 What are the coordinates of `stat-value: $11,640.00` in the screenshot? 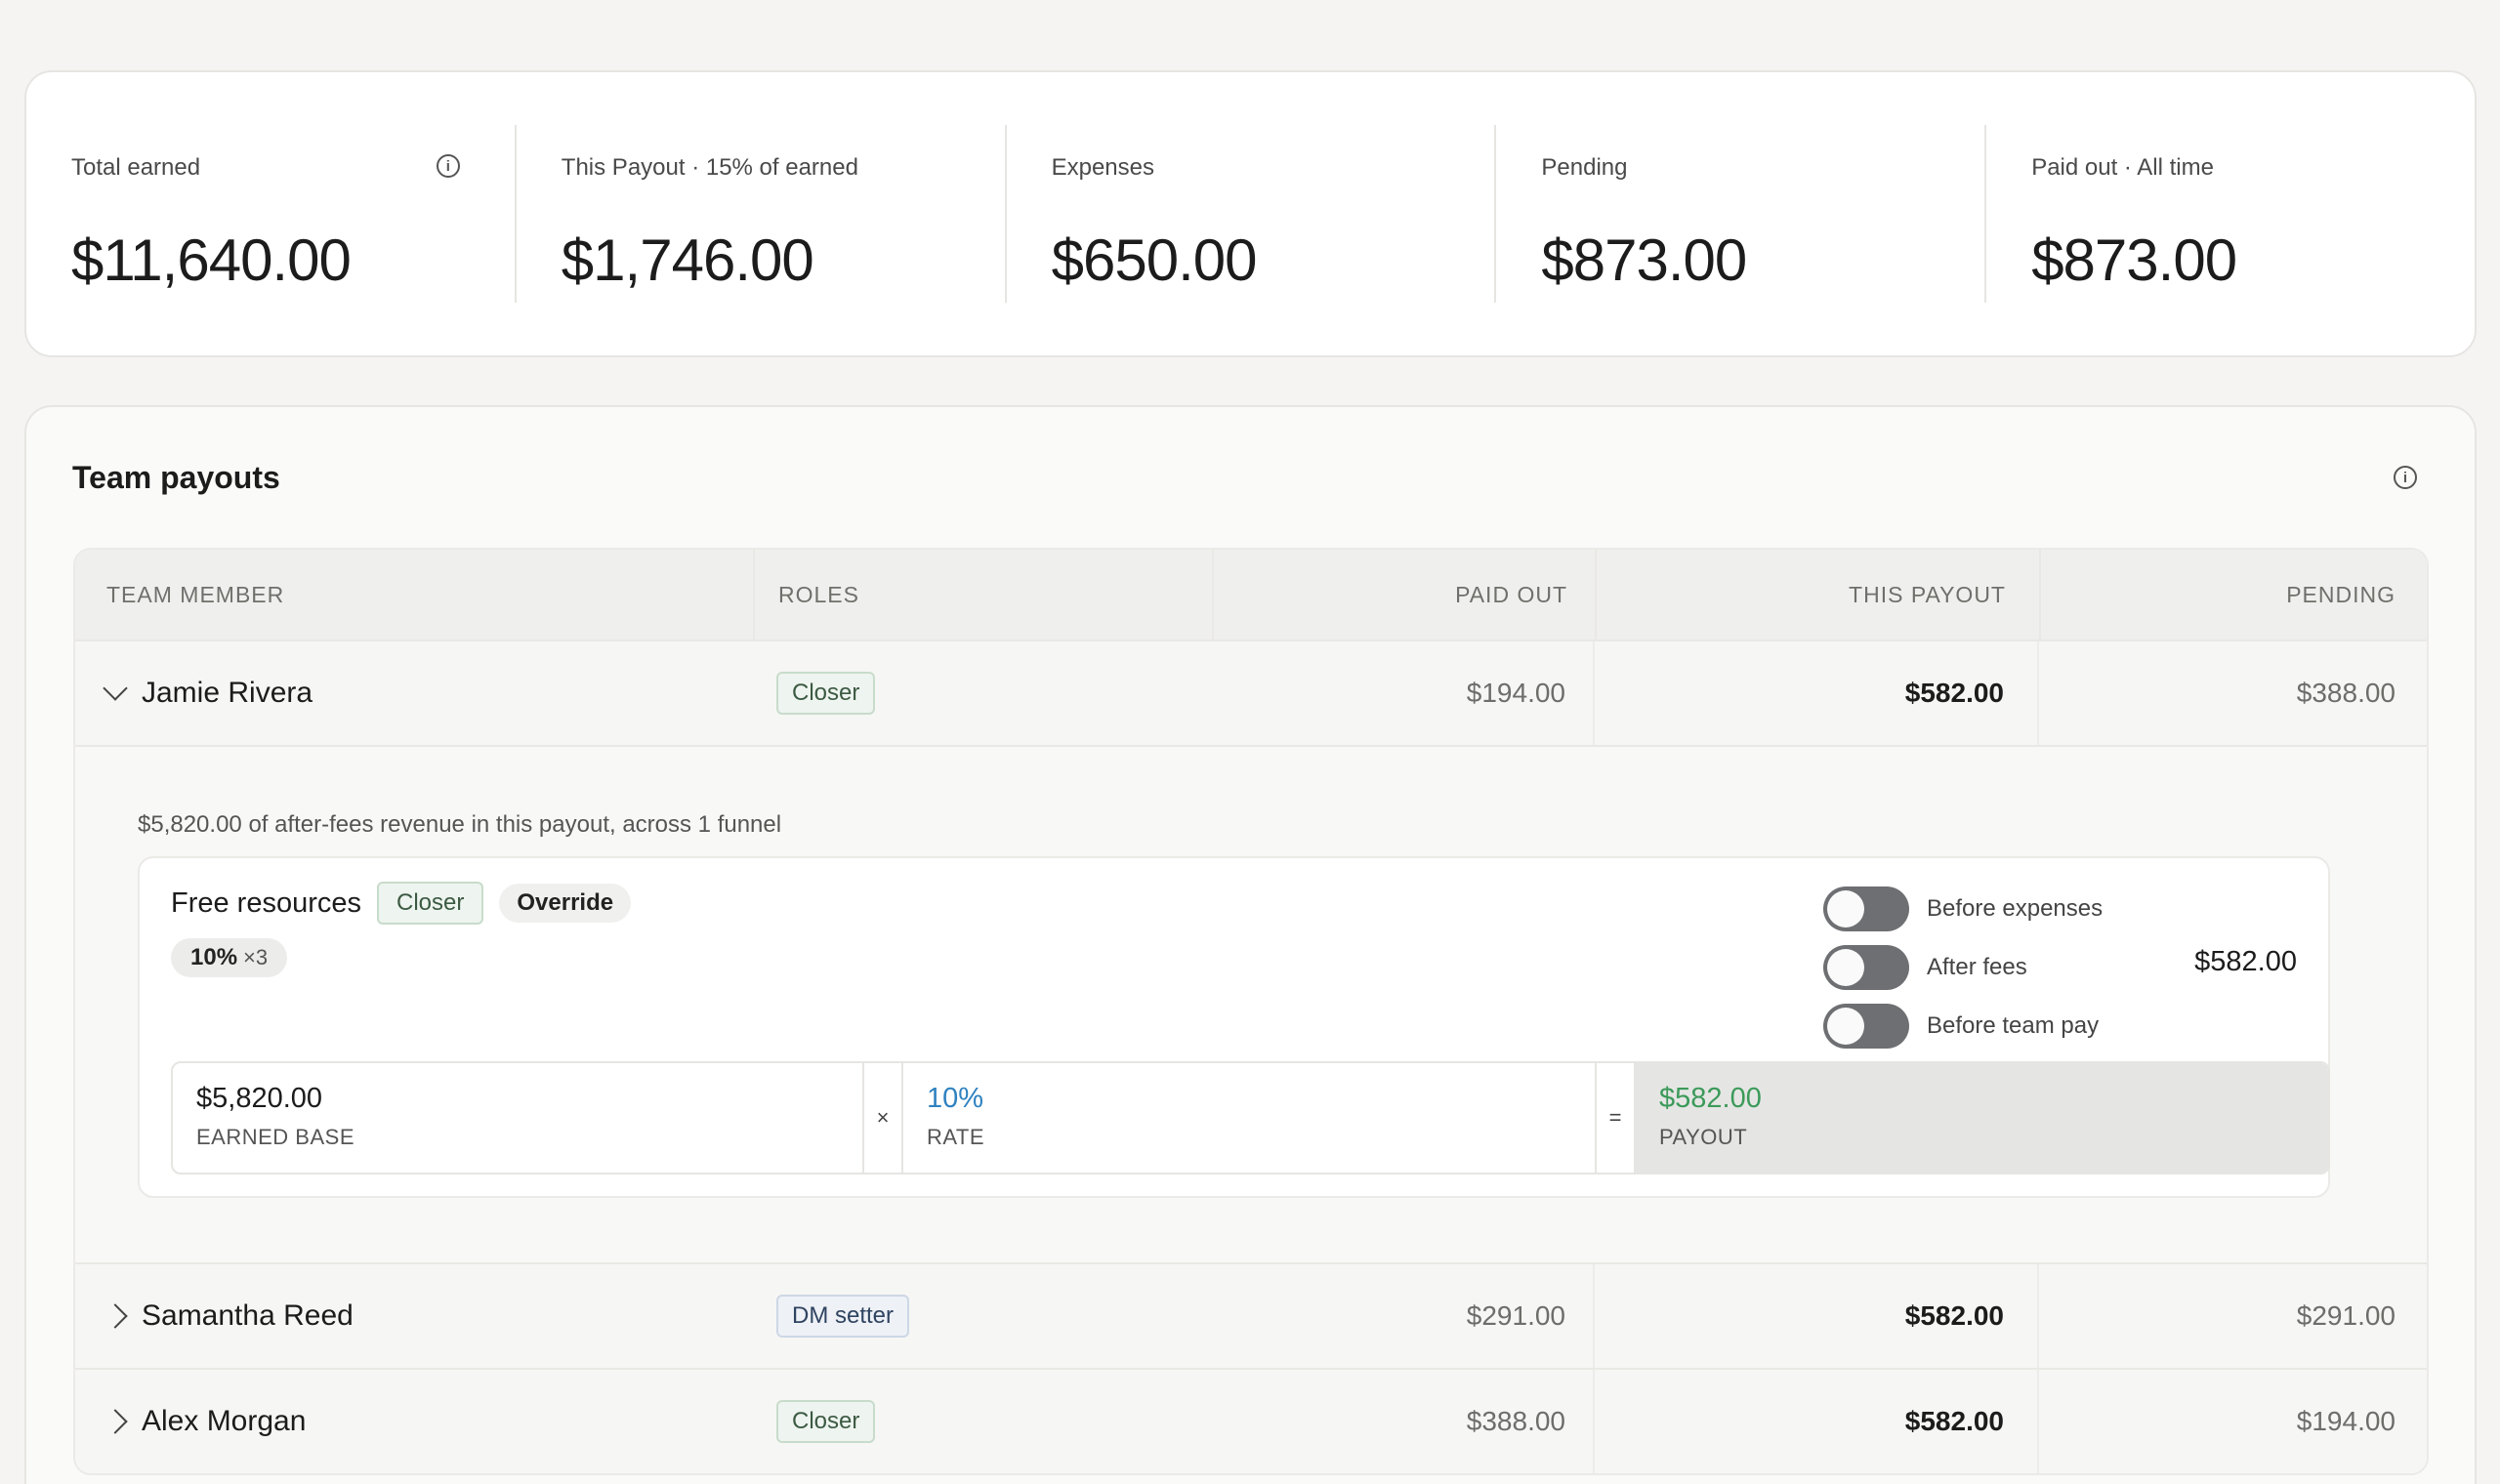 It's located at (211, 260).